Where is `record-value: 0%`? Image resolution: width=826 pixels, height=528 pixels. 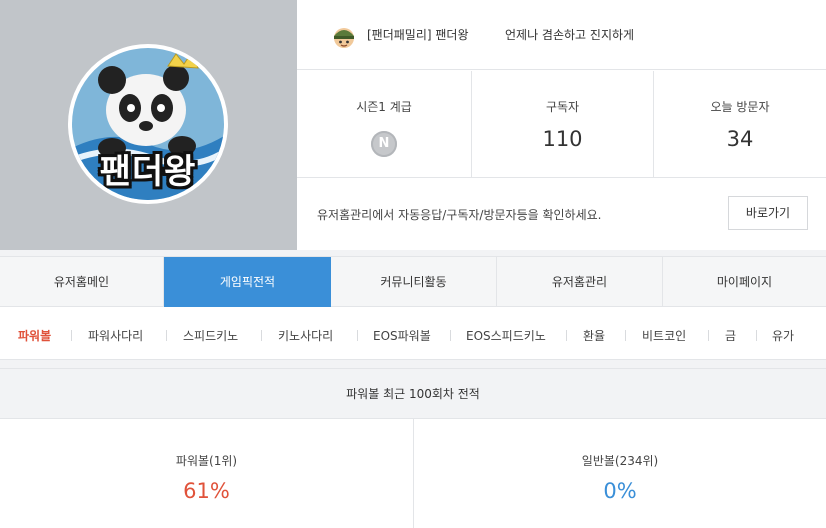 record-value: 0% is located at coordinates (620, 491).